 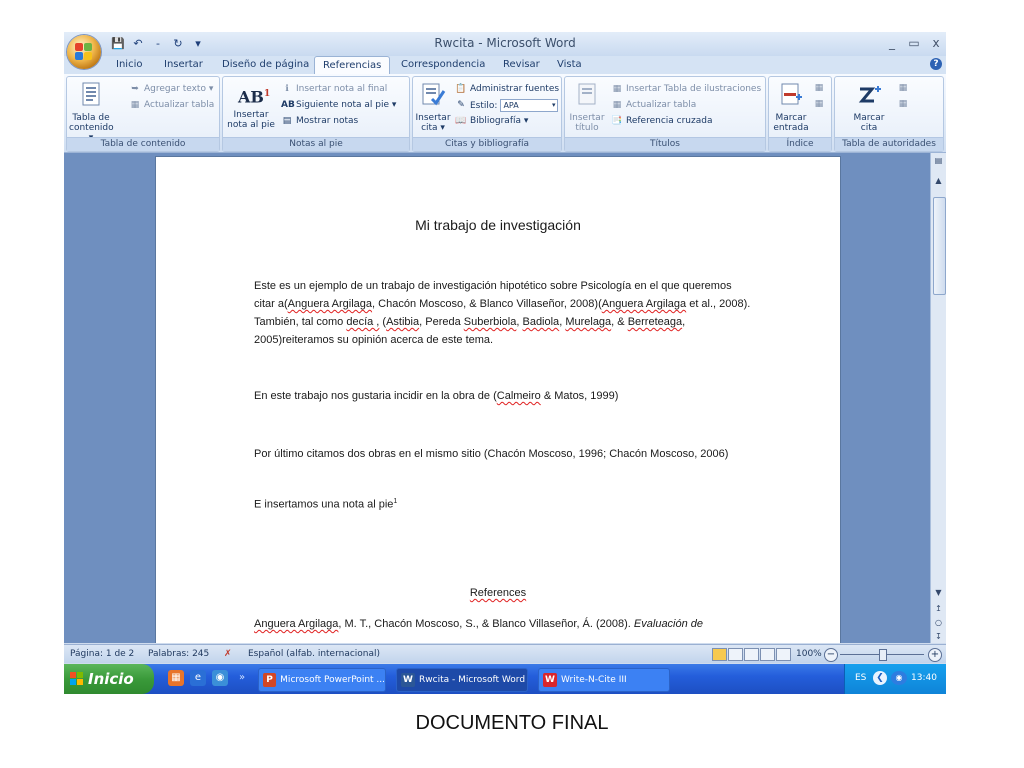 I want to click on update-authorities-icon: ▦, so click(x=903, y=104).